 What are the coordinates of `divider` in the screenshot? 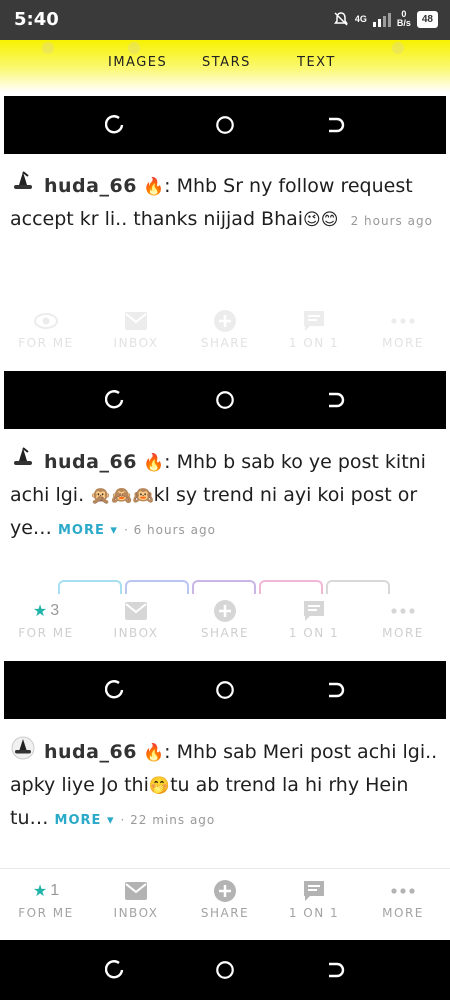 It's located at (225, 868).